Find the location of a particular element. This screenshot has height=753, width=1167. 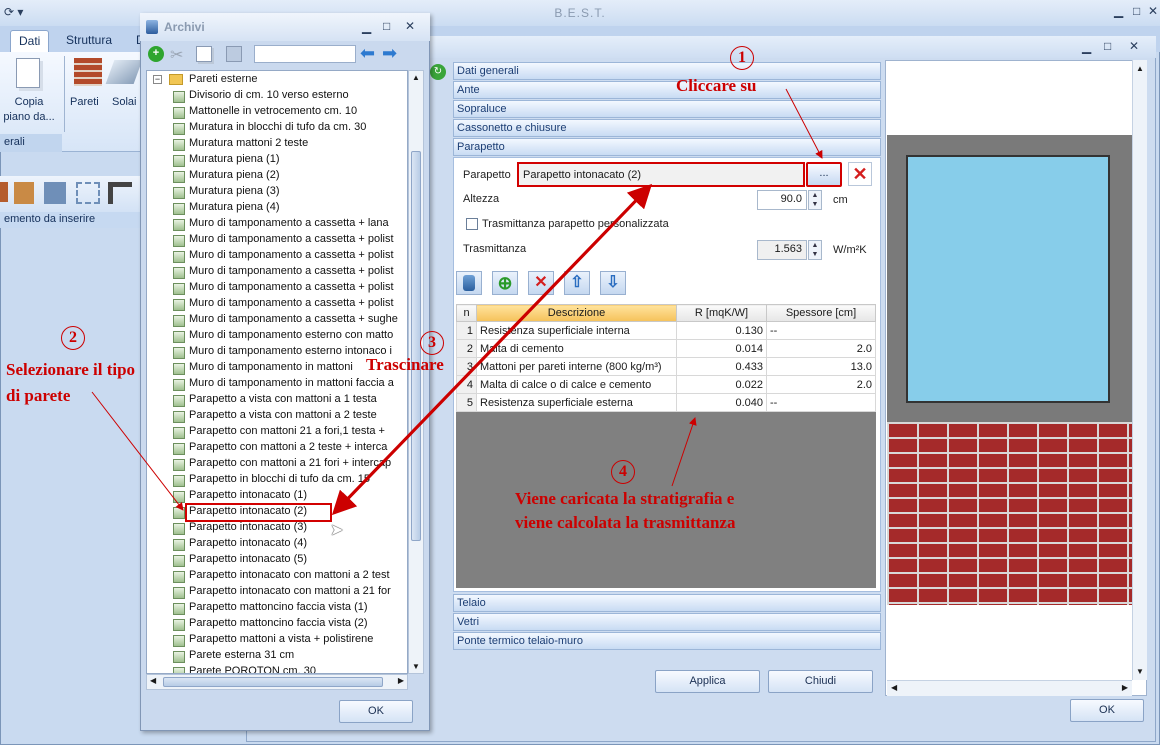

annotation-1-number: 1 is located at coordinates (742, 58).